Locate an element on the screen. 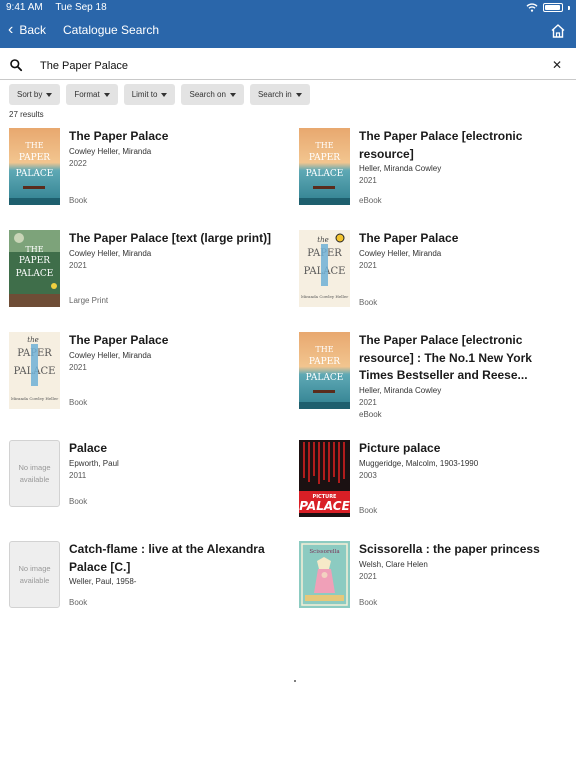 This screenshot has width=576, height=768. search-on-label: Search on is located at coordinates (207, 94).